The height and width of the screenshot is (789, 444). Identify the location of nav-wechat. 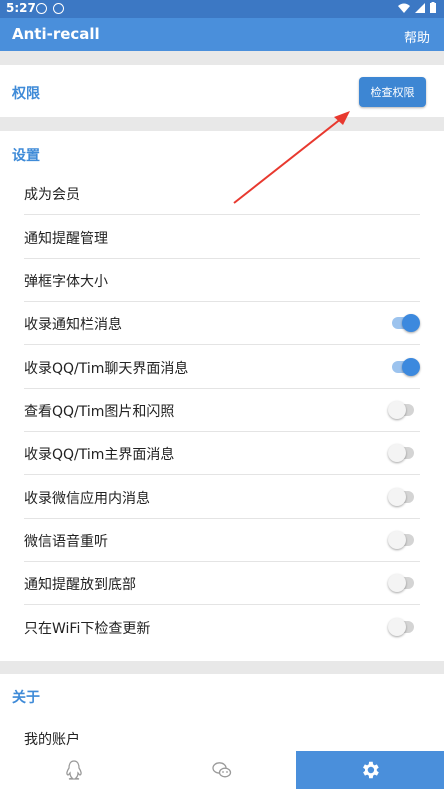
(222, 770).